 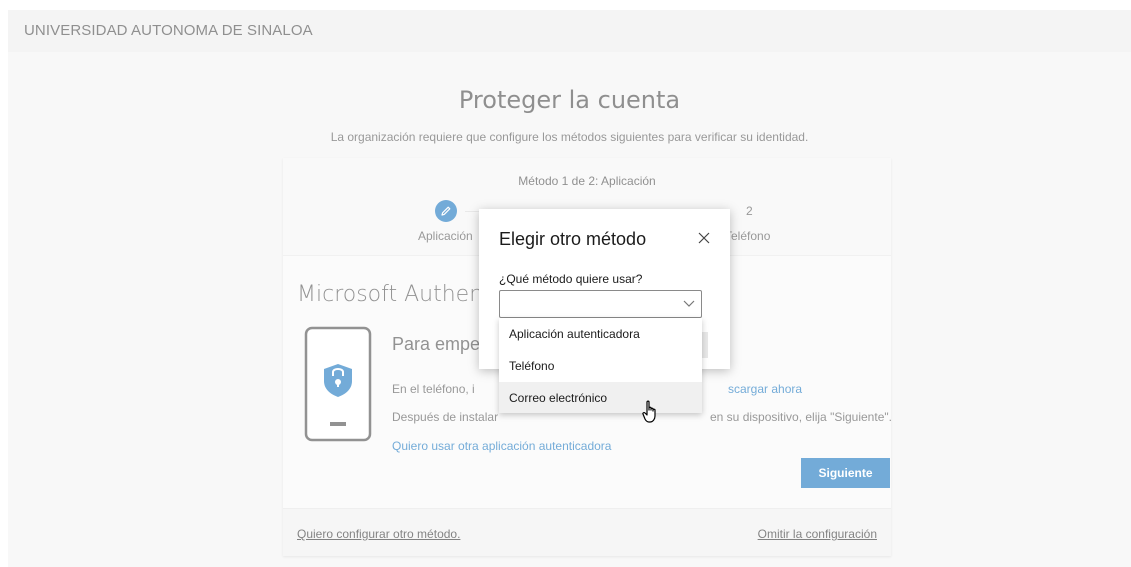 I want to click on close-icon, so click(x=704, y=238).